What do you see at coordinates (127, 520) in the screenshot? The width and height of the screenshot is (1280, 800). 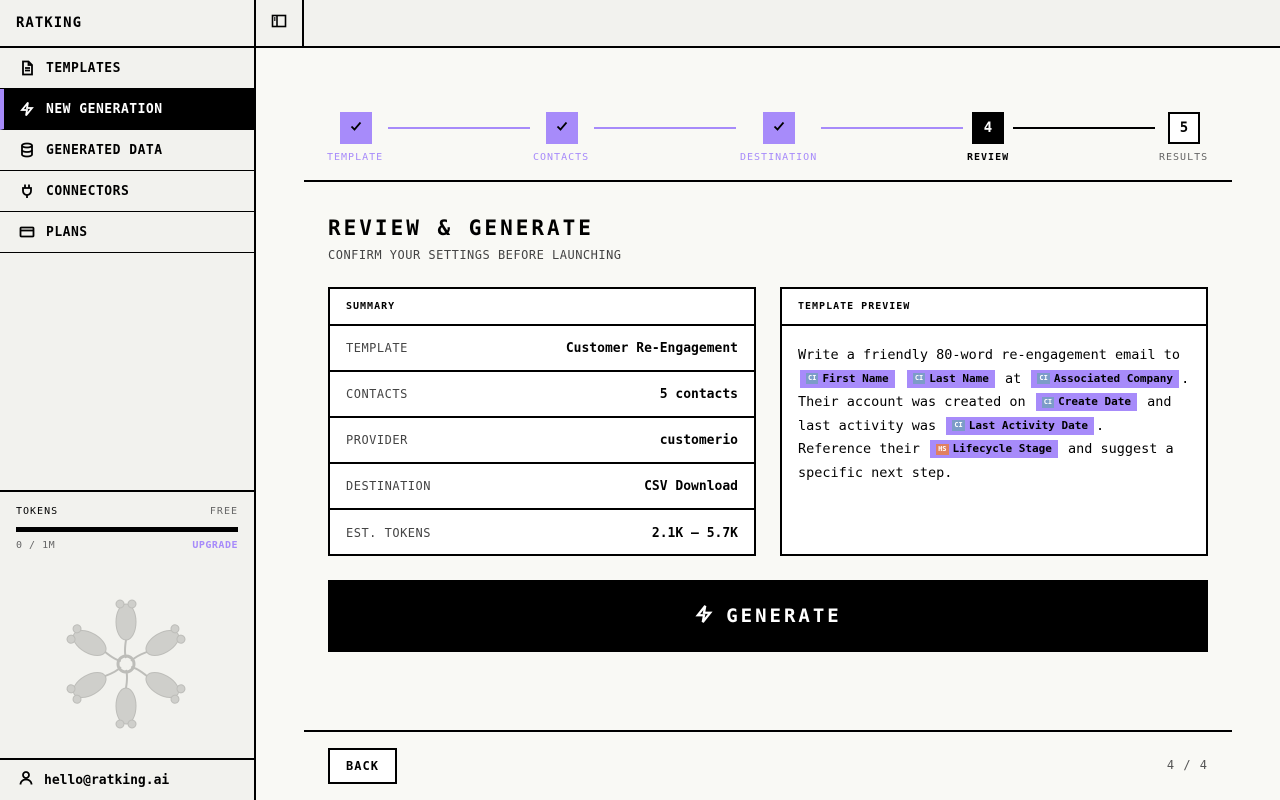 I see `token-usage: TOKENS FREE 0 / 1M UPGRADE` at bounding box center [127, 520].